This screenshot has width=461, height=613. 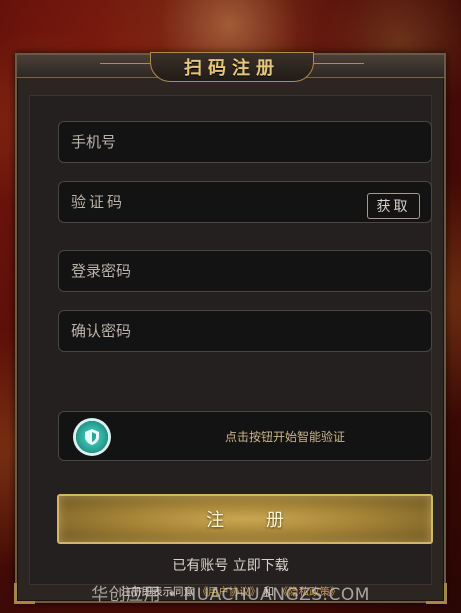 What do you see at coordinates (393, 206) in the screenshot?
I see `get-code-button: 获取` at bounding box center [393, 206].